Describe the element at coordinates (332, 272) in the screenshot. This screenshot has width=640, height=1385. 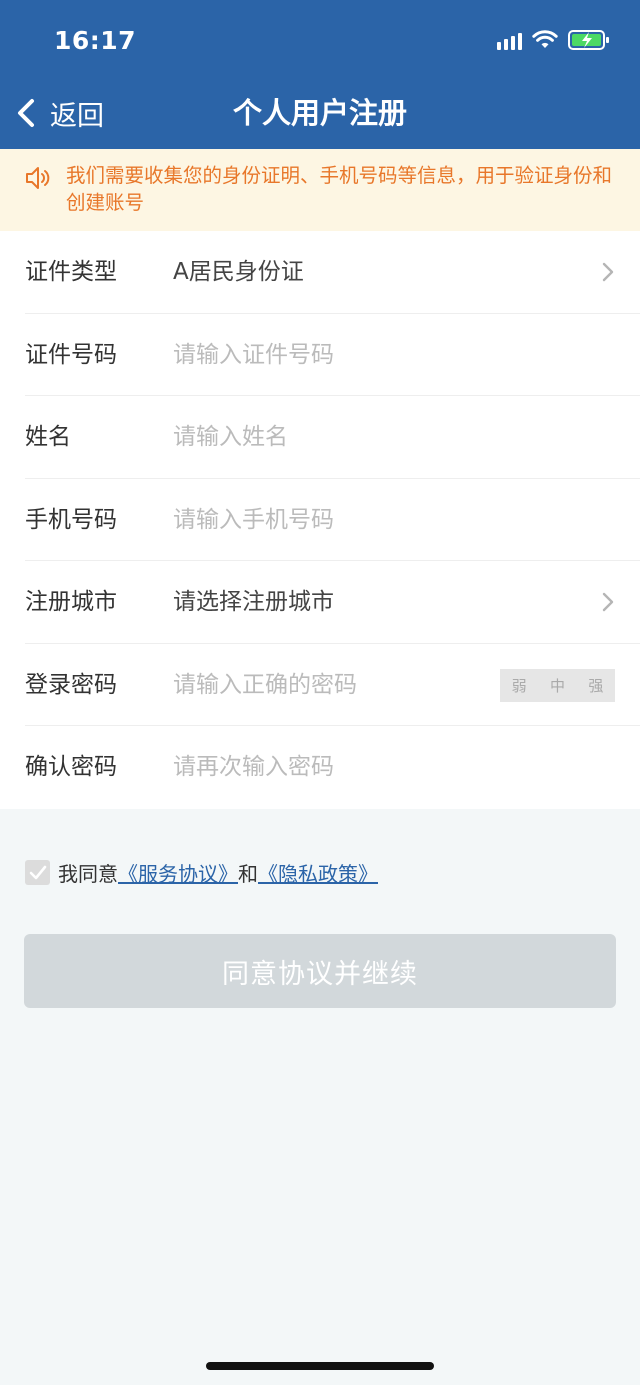
I see `id-type-row: 证件类型 A居民身份证` at that location.